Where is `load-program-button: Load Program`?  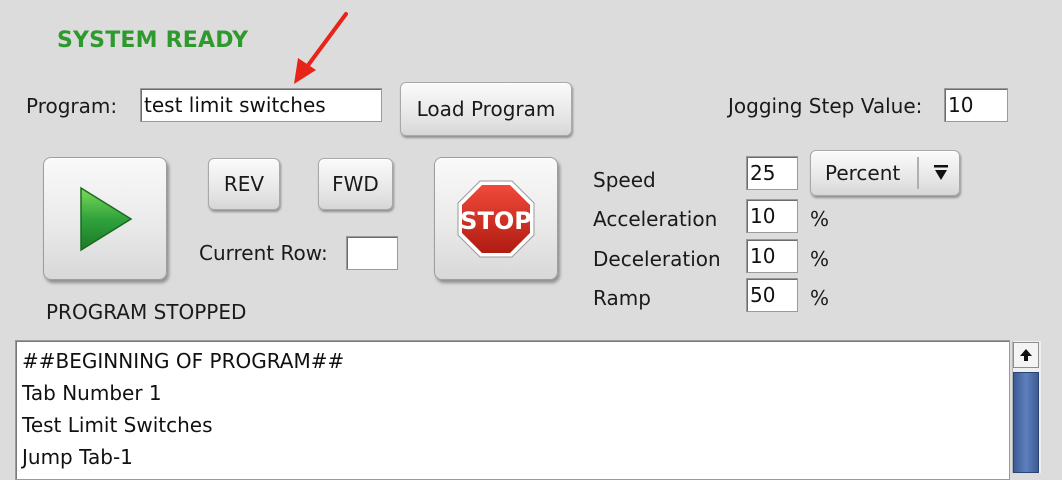
load-program-button: Load Program is located at coordinates (486, 109).